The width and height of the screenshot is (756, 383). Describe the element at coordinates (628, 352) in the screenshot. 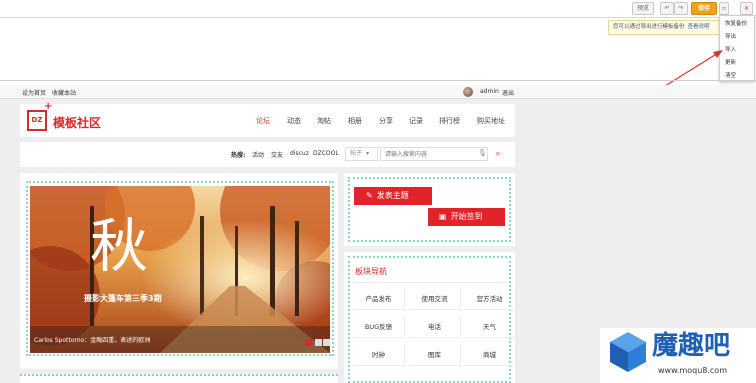

I see `cube-logo-icon` at that location.